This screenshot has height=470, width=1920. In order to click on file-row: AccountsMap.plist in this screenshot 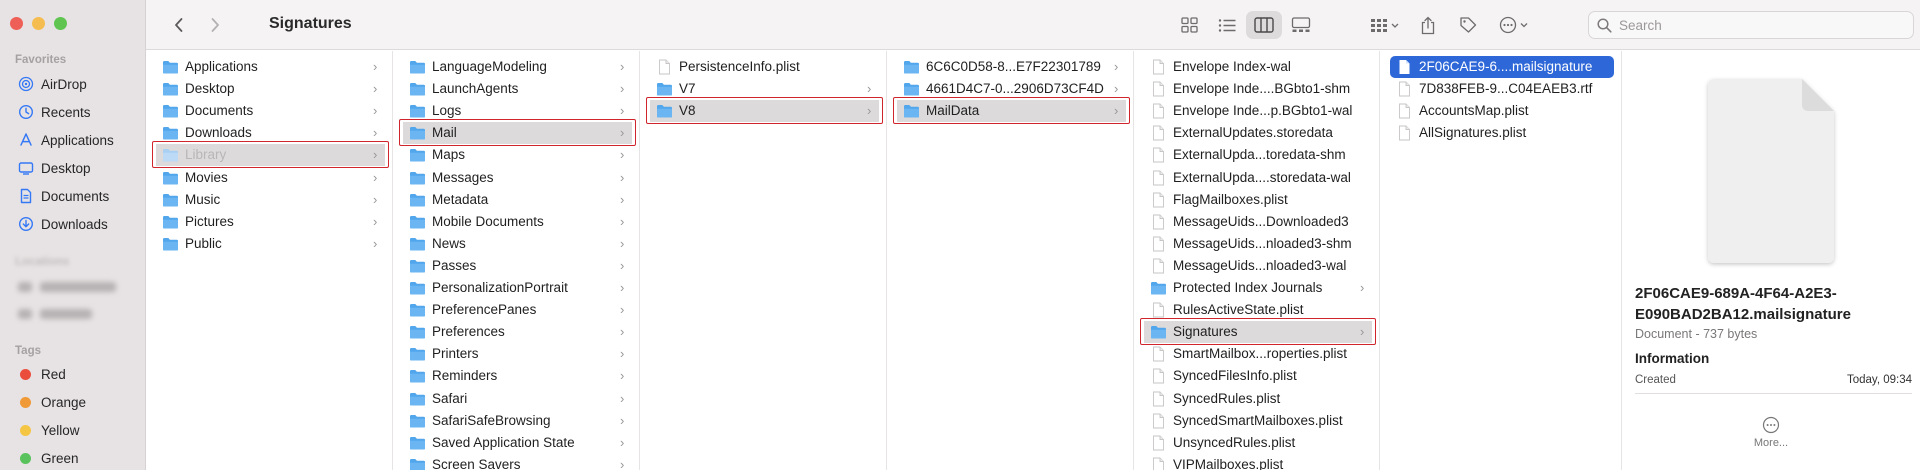, I will do `click(1501, 111)`.